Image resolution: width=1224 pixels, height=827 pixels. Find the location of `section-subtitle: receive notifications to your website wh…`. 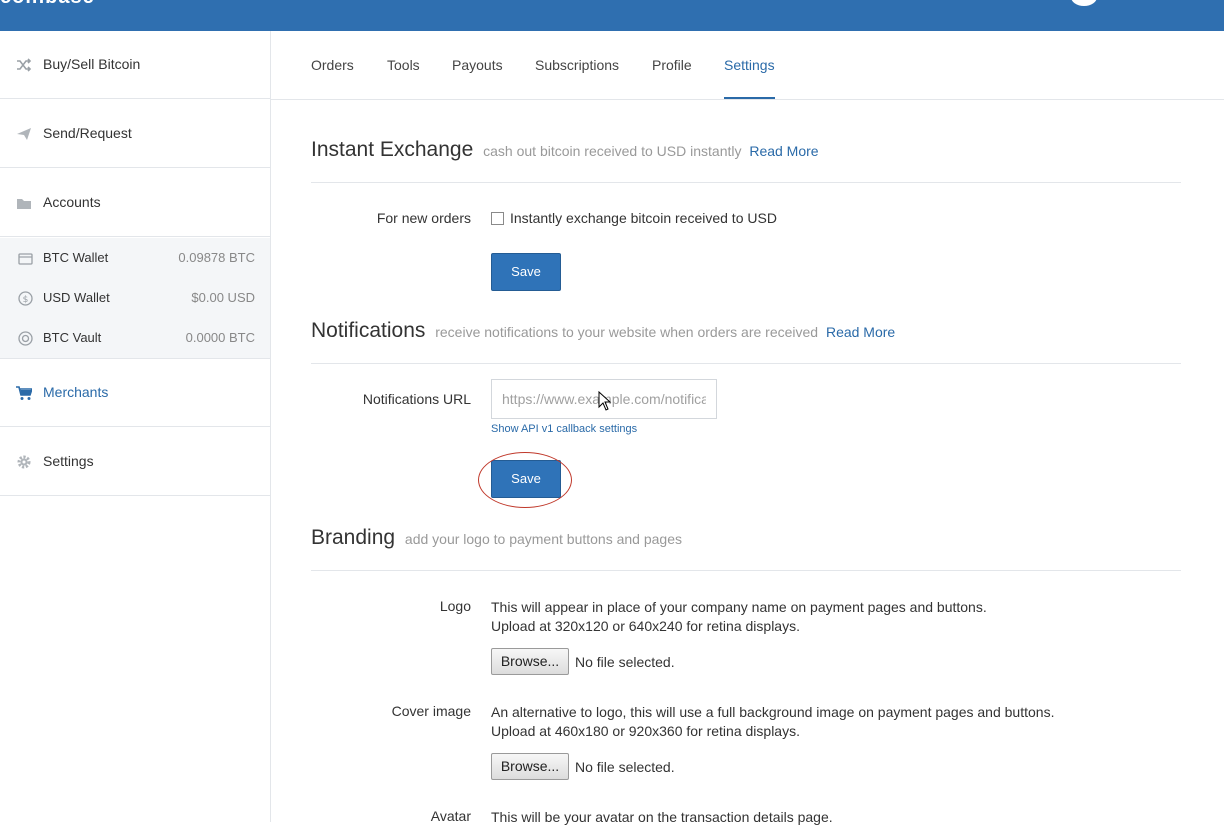

section-subtitle: receive notifications to your website wh… is located at coordinates (627, 332).